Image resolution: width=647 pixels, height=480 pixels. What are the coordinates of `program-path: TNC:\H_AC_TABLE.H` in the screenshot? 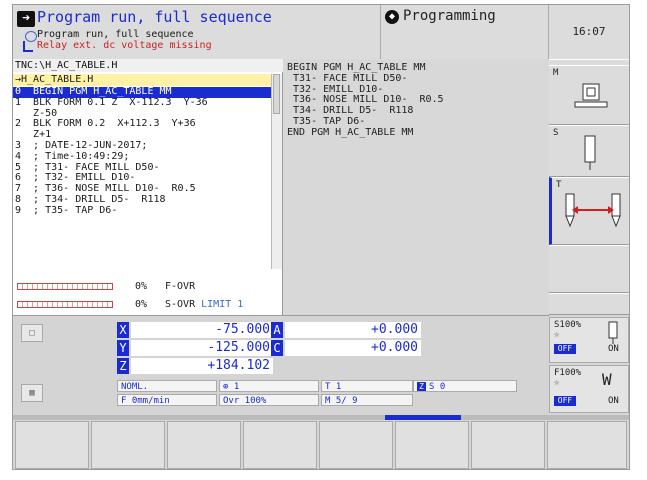 It's located at (149, 65).